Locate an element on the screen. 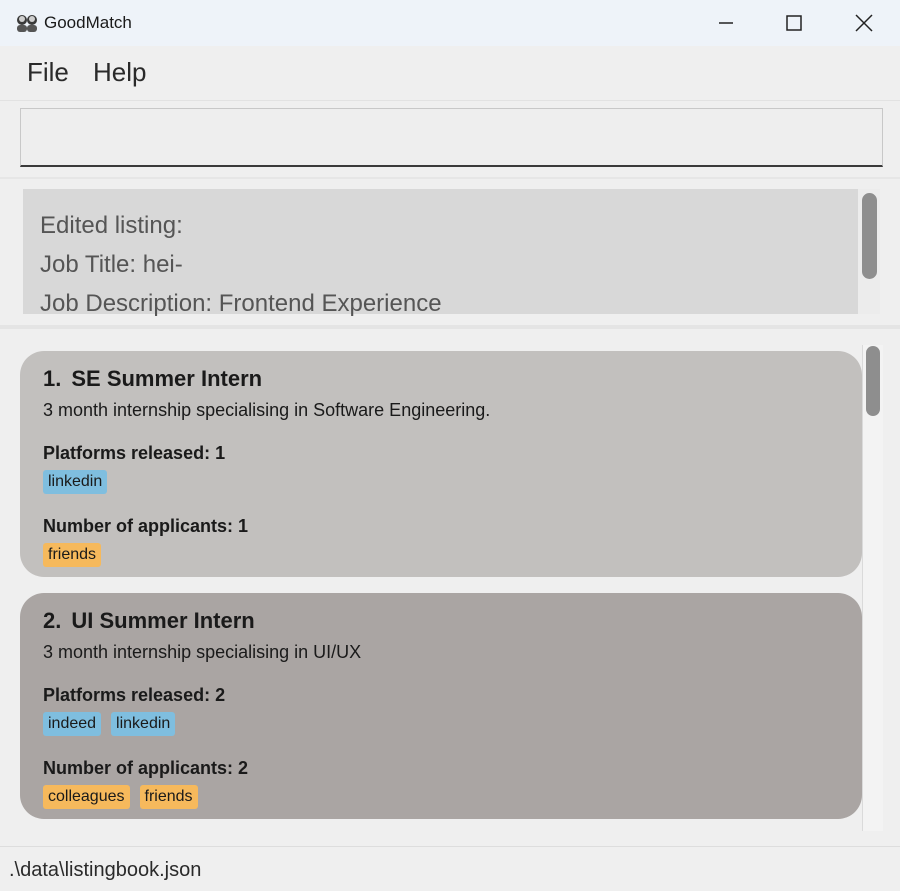  applicant-tags: friends is located at coordinates (72, 555).